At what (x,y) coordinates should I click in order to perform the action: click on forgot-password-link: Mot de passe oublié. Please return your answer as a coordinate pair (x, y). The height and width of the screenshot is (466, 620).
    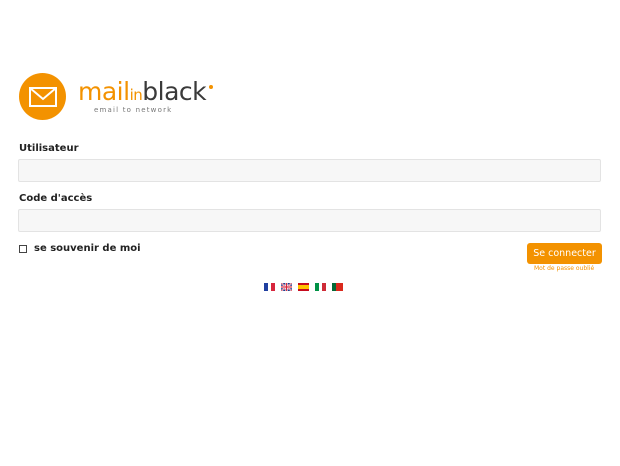
    Looking at the image, I should click on (564, 268).